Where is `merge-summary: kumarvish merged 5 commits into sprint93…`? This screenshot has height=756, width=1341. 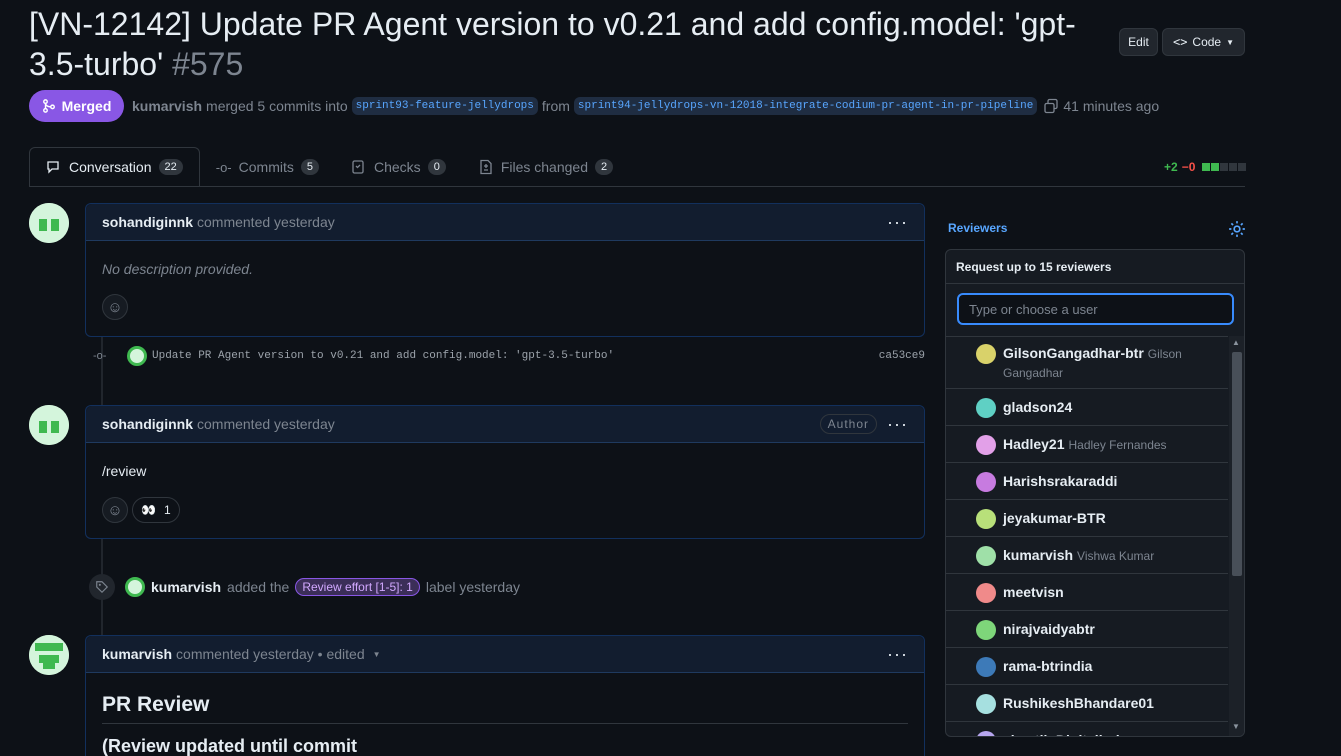
merge-summary: kumarvish merged 5 commits into sprint93… is located at coordinates (645, 106).